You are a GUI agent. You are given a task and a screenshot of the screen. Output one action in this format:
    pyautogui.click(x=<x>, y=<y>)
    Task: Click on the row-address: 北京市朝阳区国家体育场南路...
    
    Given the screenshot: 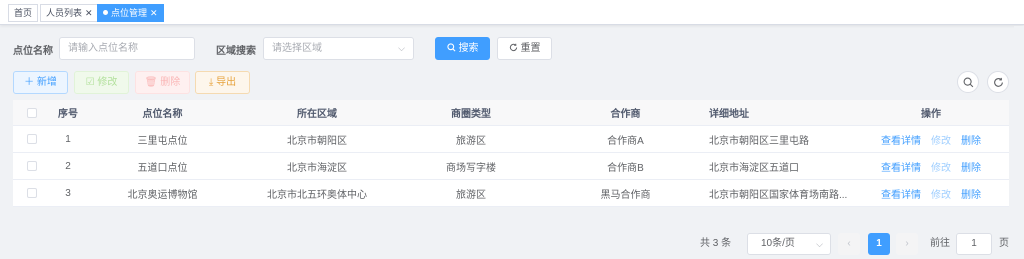 What is the action you would take?
    pyautogui.click(x=778, y=195)
    